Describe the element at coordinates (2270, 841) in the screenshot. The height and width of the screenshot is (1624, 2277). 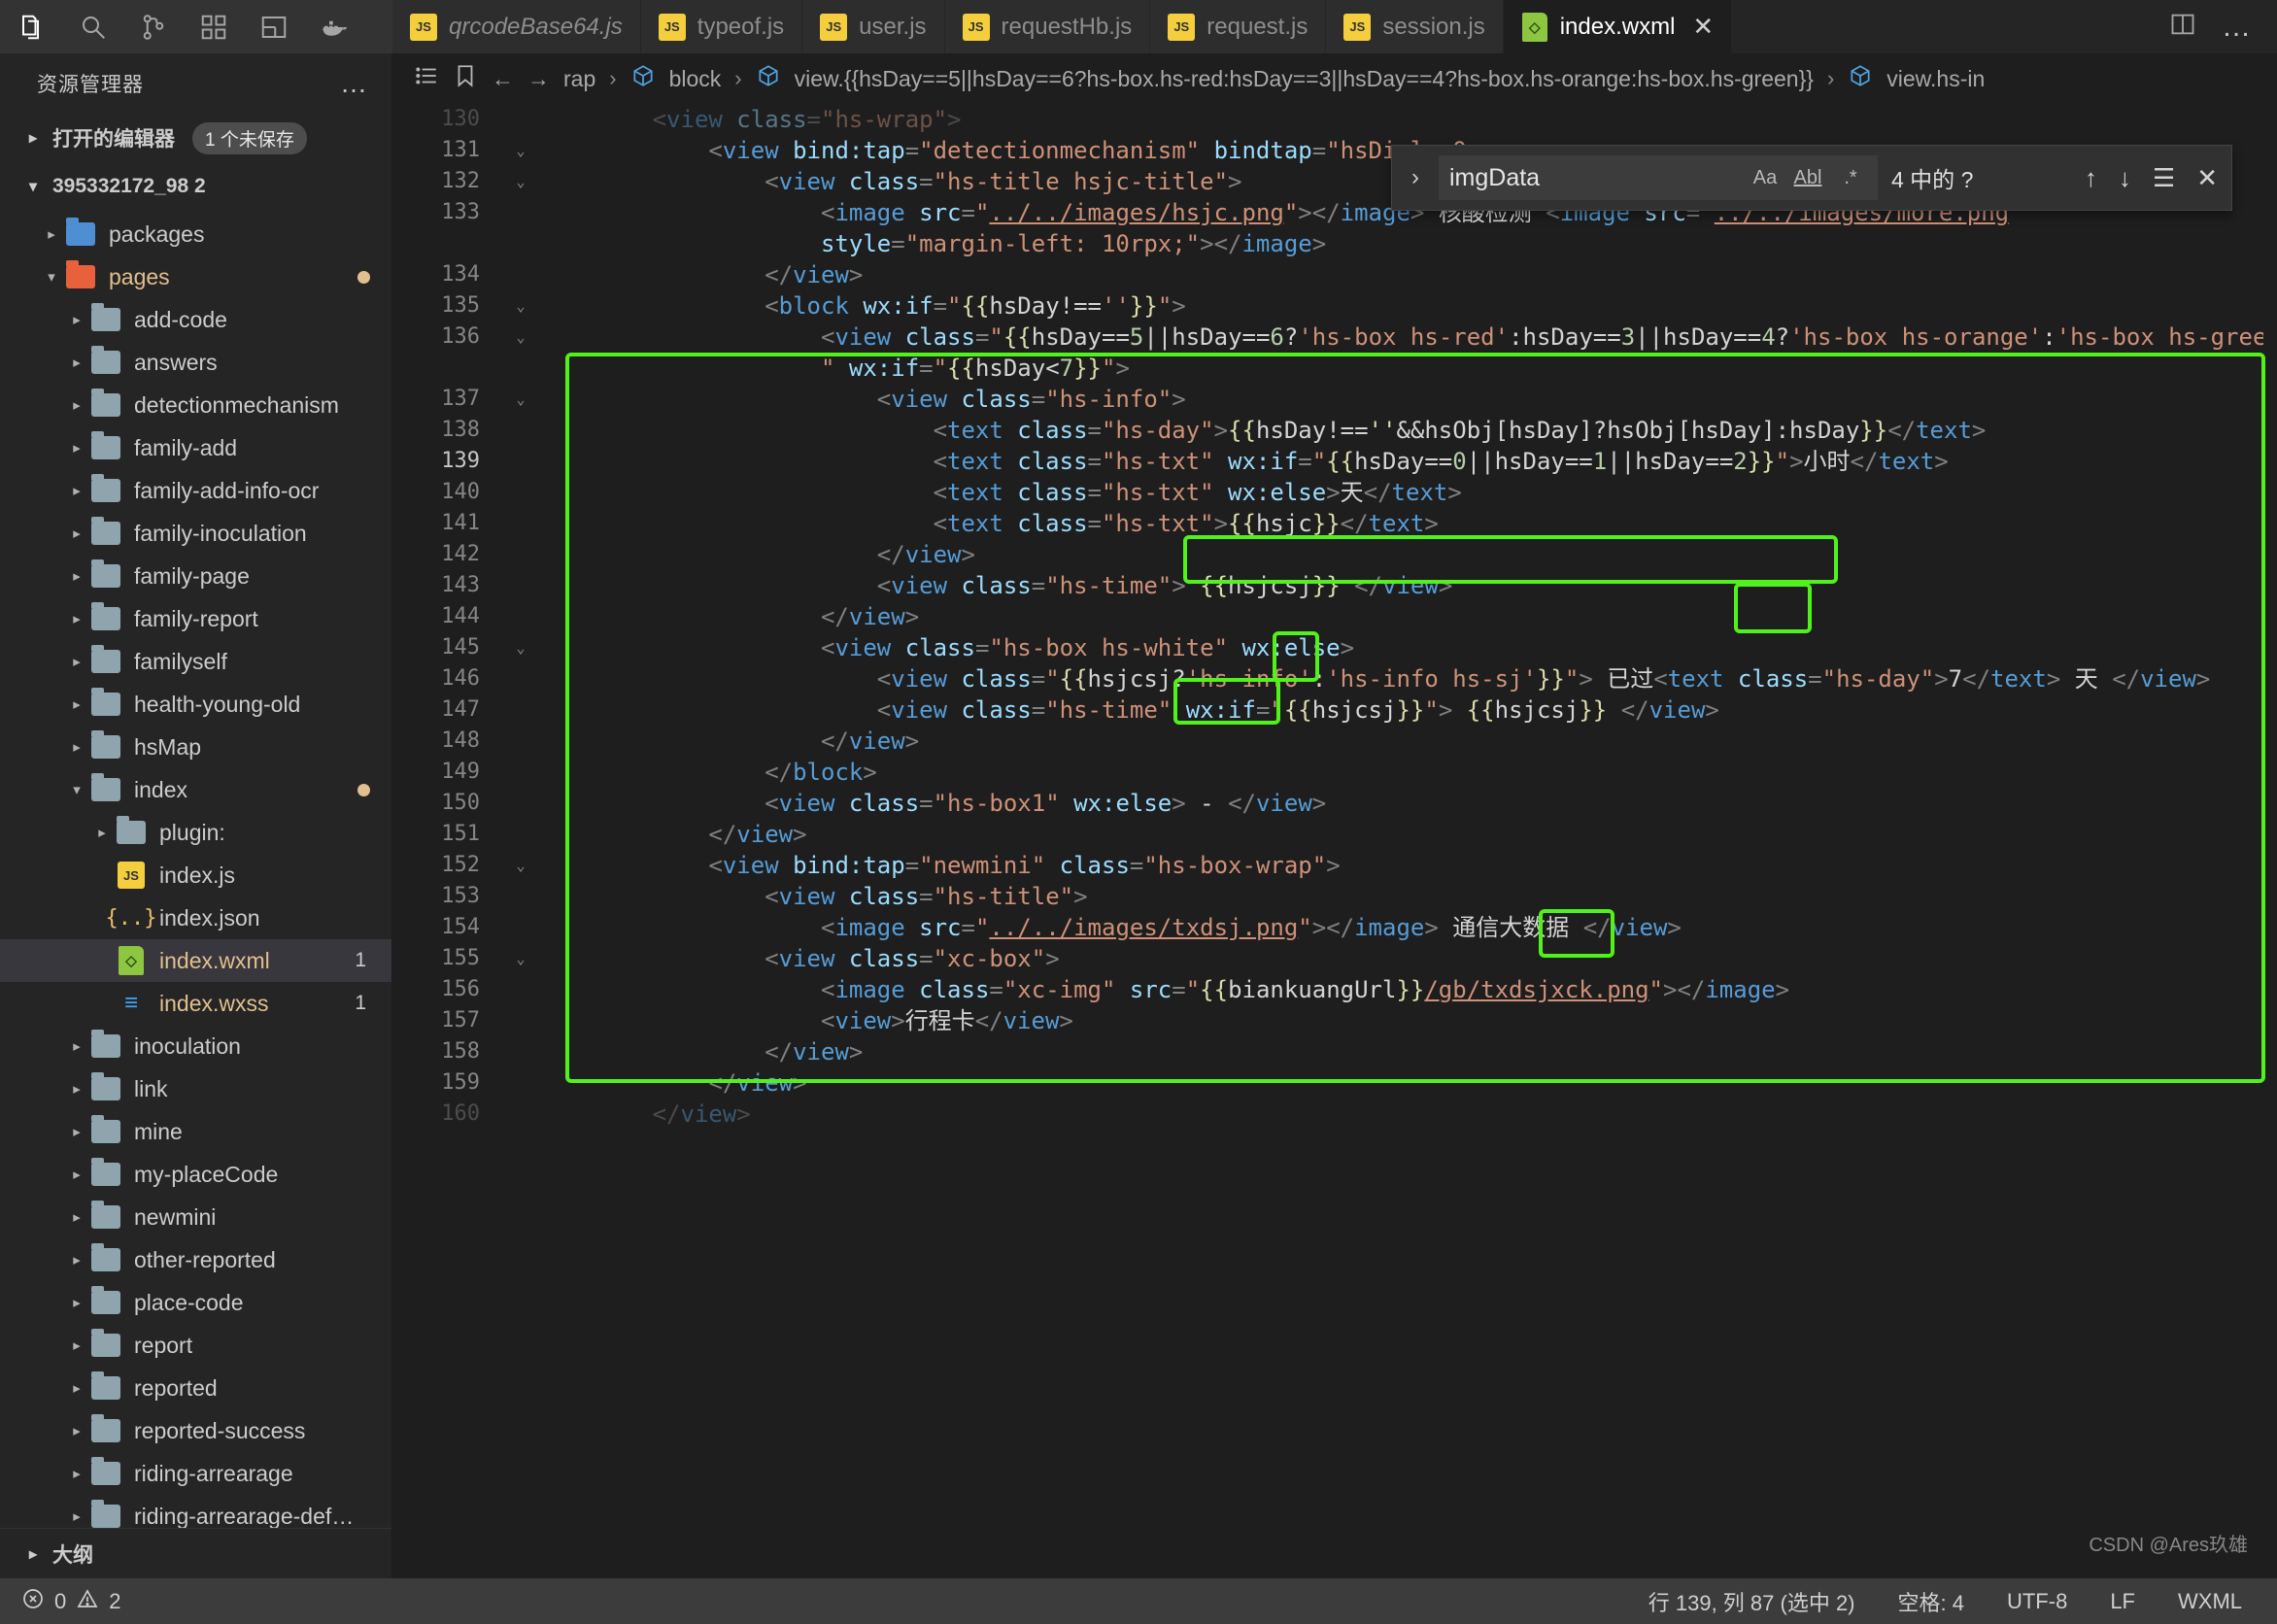
I see `editor-scrollbar` at that location.